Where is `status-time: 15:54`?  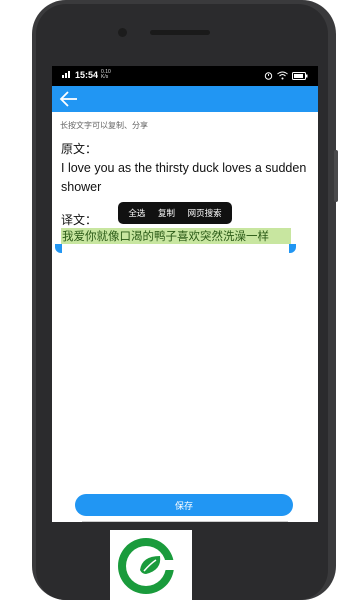 status-time: 15:54 is located at coordinates (87, 75).